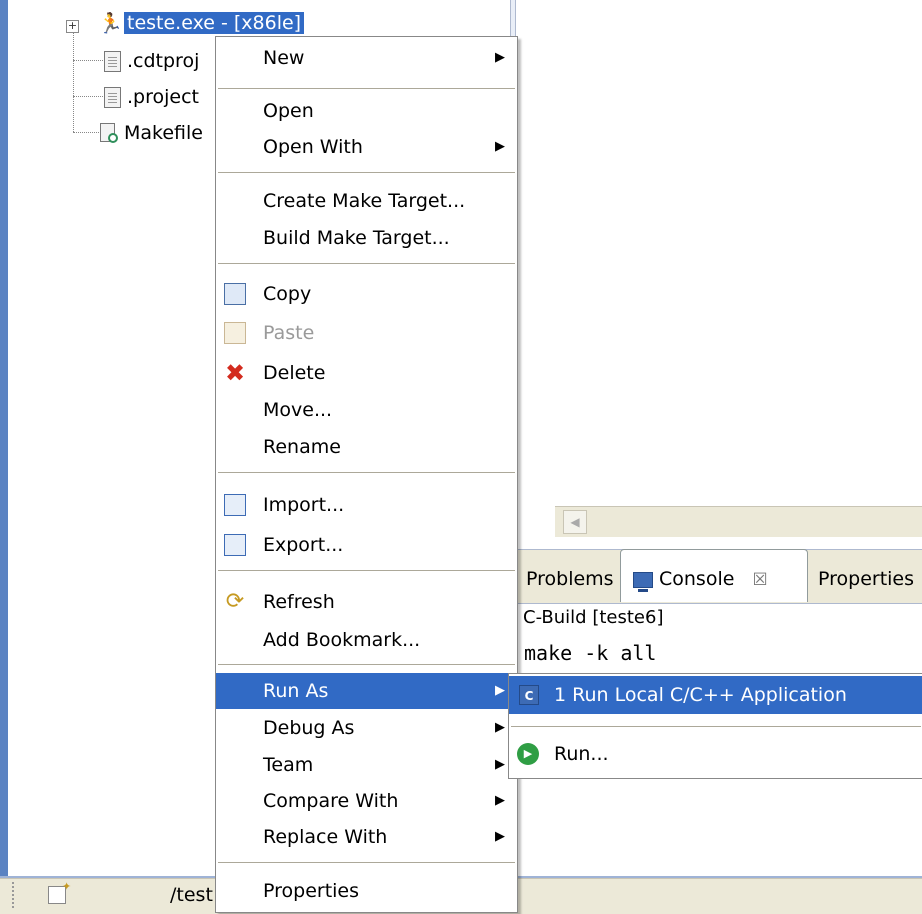  I want to click on menu-item-label: Open With, so click(313, 147).